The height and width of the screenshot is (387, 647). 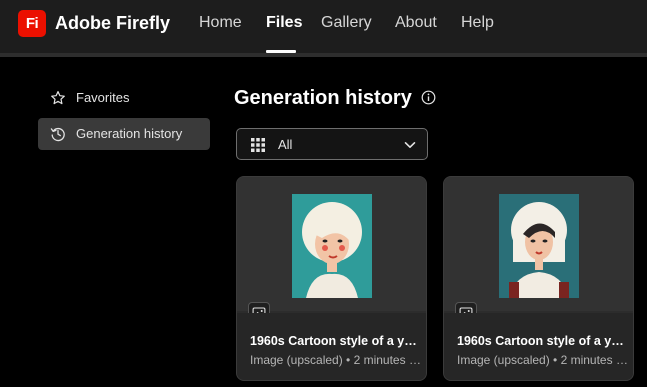 I want to click on sidebar-item-generation-history: Generation history, so click(x=124, y=134).